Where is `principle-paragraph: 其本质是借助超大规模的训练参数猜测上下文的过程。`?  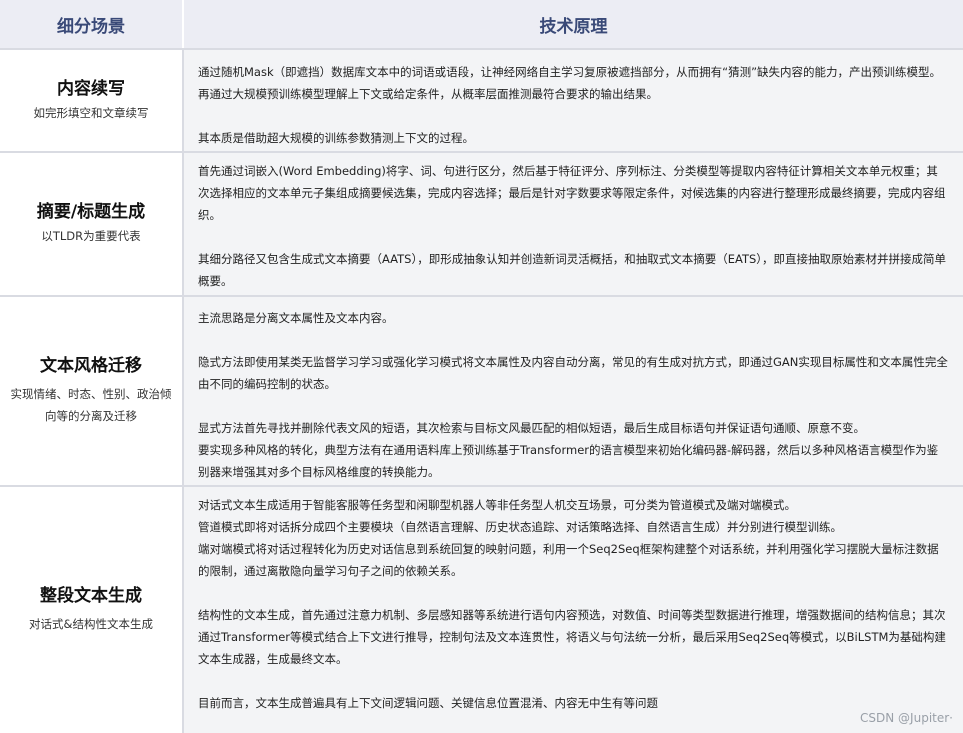
principle-paragraph: 其本质是借助超大规模的训练参数猜测上下文的过程。 is located at coordinates (336, 138).